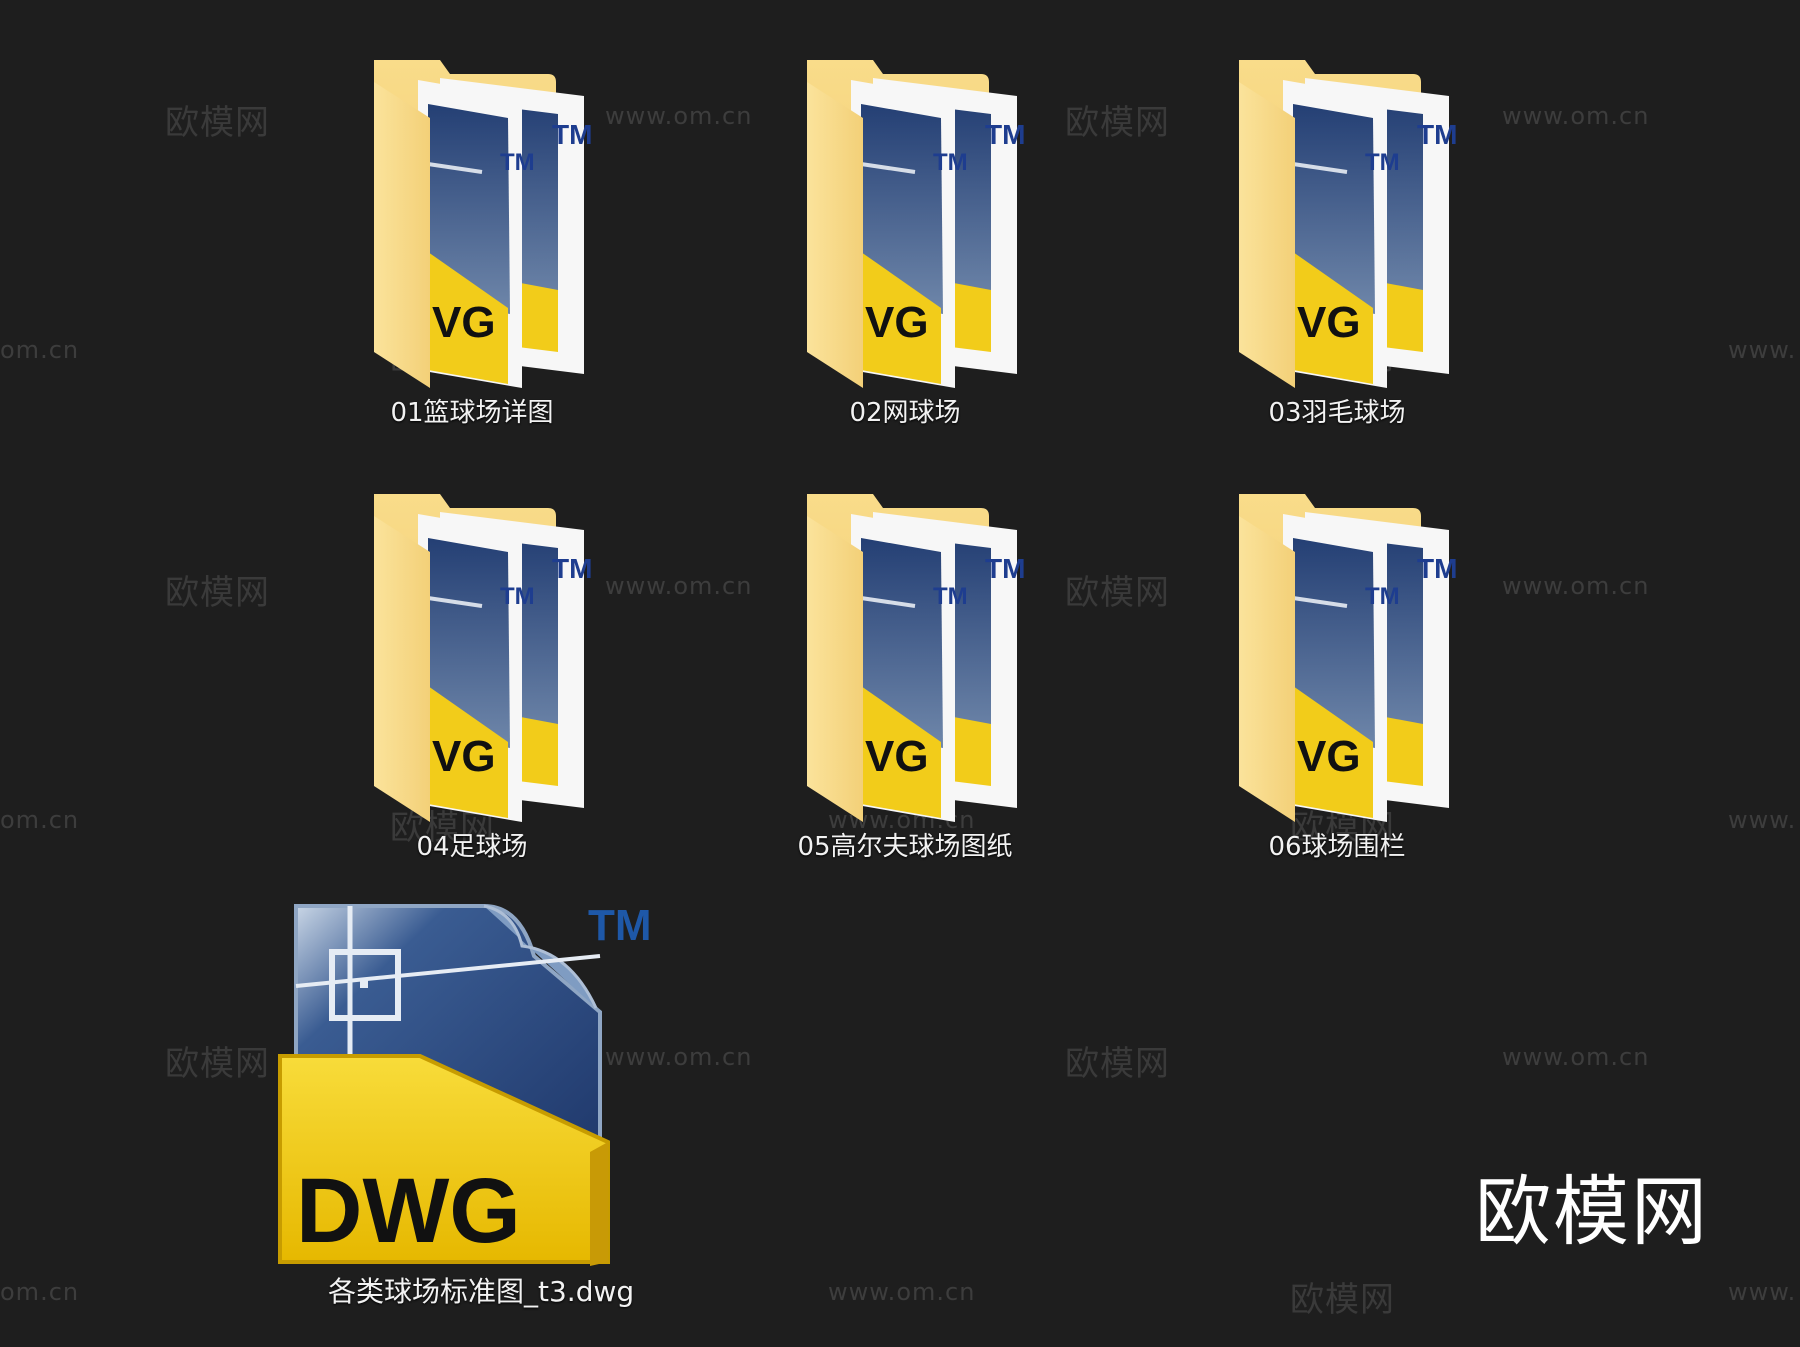 Image resolution: width=1800 pixels, height=1347 pixels. I want to click on folder-item: 04足球场, so click(472, 674).